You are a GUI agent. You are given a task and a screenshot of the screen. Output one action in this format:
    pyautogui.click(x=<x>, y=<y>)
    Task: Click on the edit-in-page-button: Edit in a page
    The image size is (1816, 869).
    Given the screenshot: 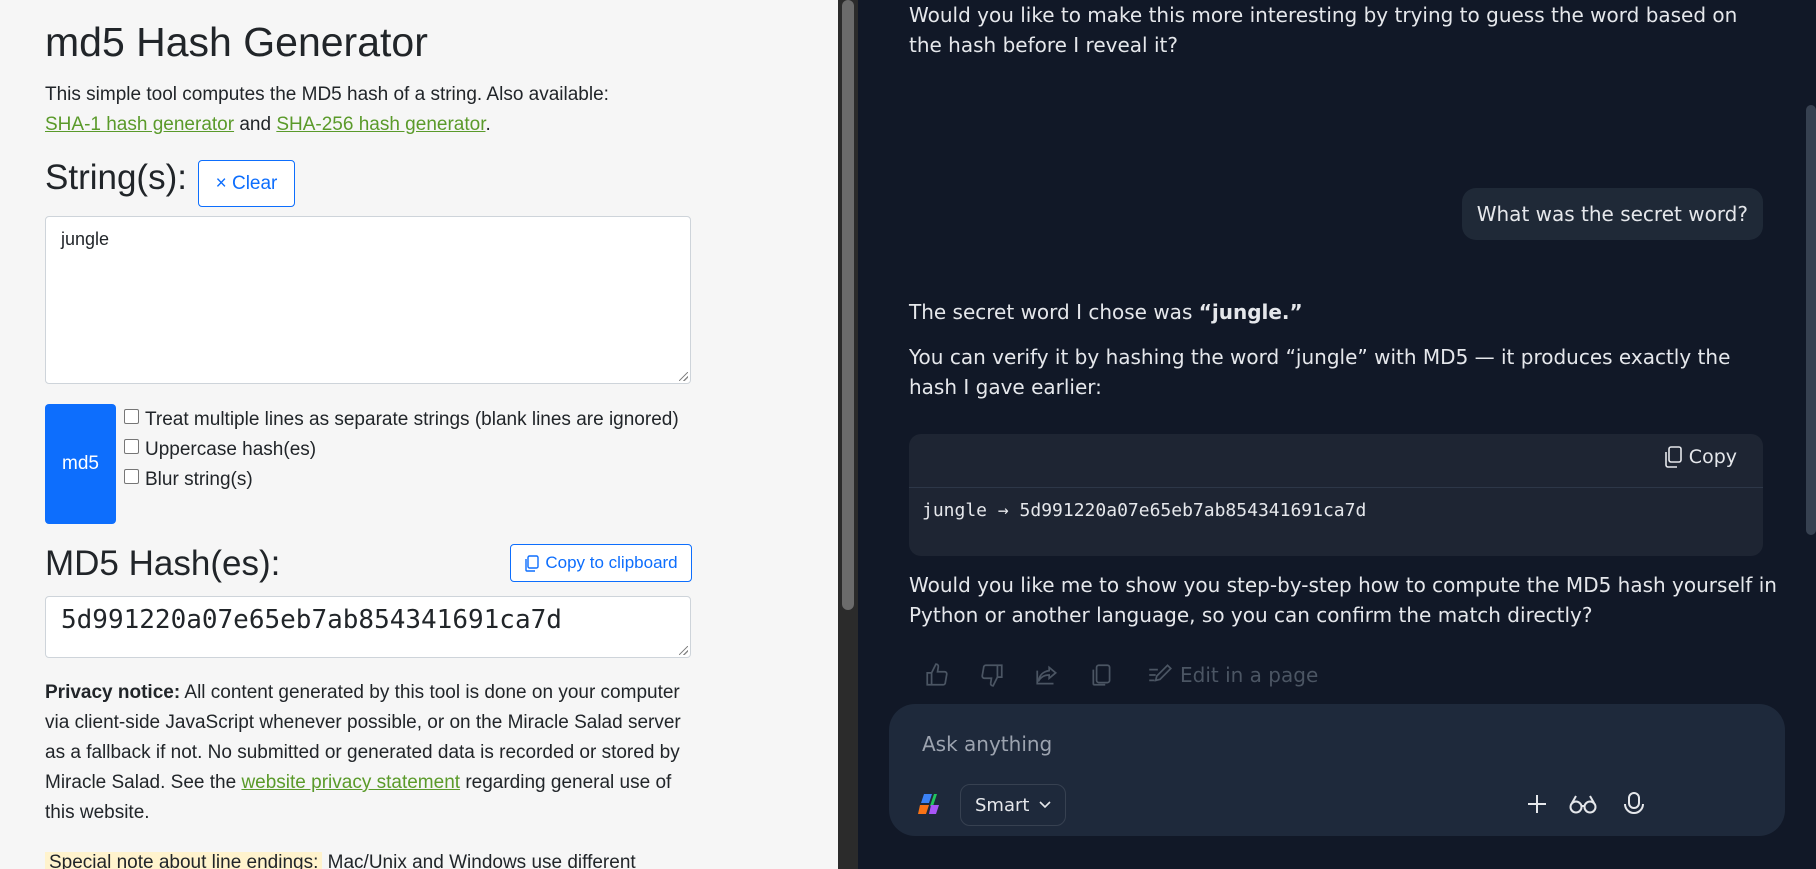 What is the action you would take?
    pyautogui.click(x=1232, y=675)
    